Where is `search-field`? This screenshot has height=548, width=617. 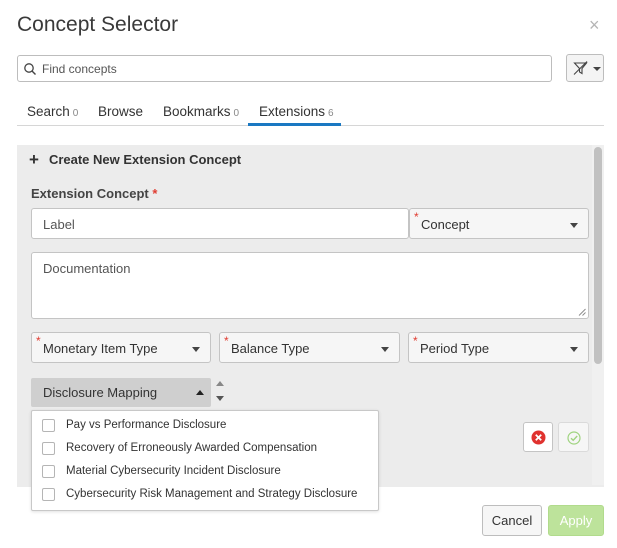 search-field is located at coordinates (284, 68).